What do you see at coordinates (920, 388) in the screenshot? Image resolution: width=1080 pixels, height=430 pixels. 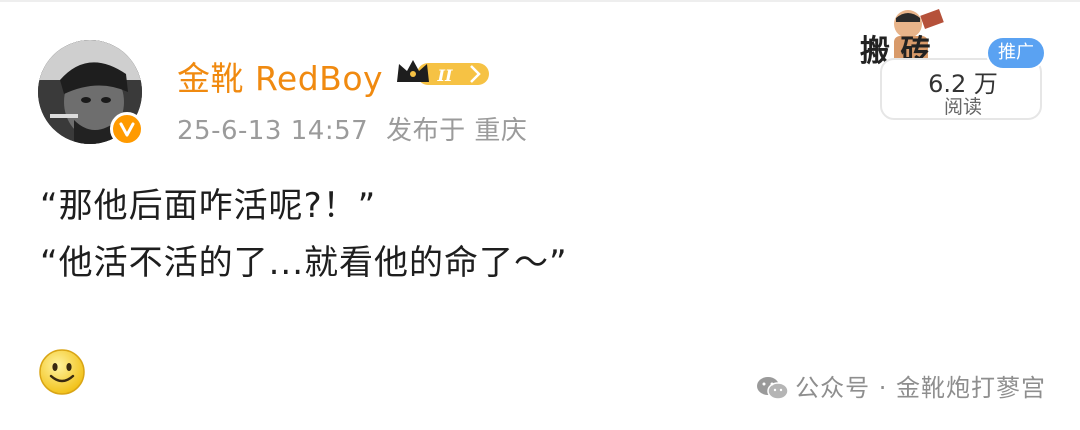 I see `watermark-text: 公众号 · 金靴炮打蓼宫` at bounding box center [920, 388].